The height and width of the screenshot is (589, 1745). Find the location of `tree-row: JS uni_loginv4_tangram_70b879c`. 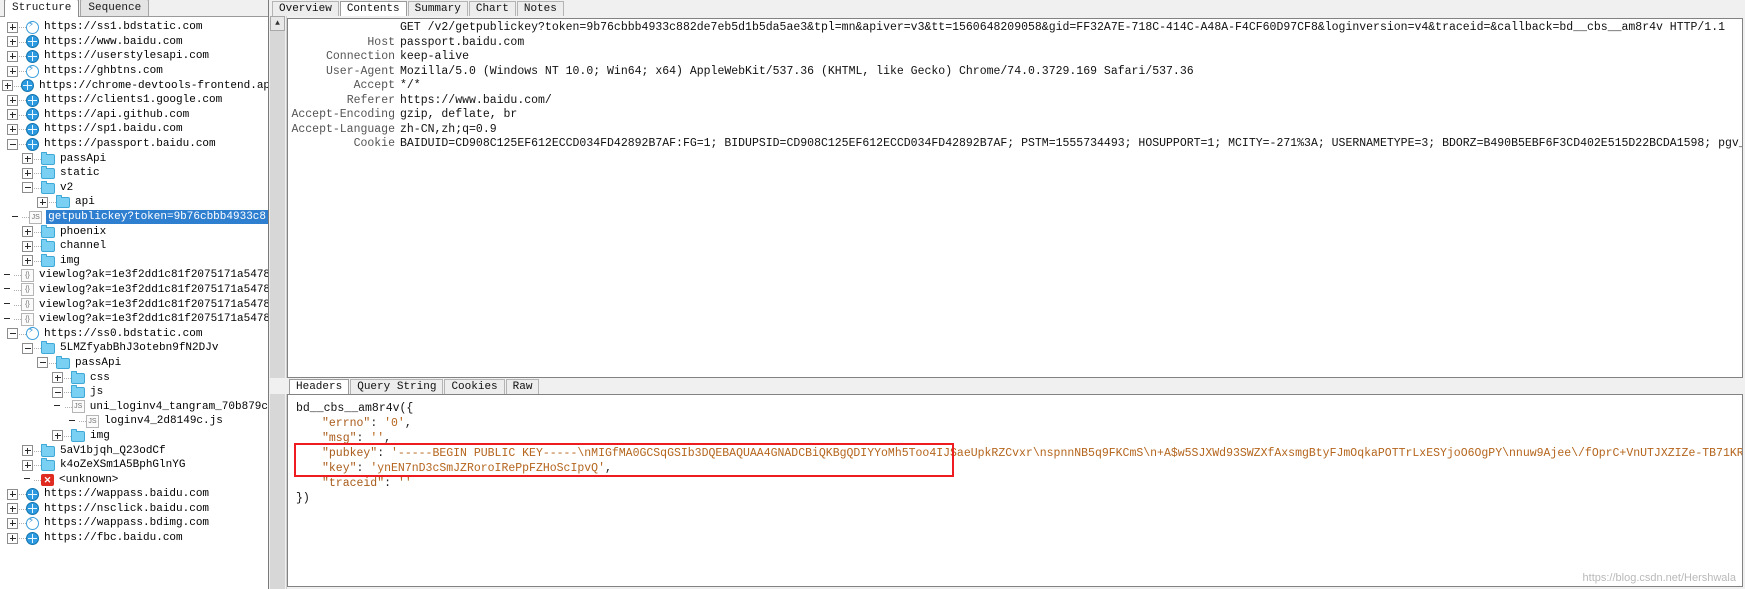

tree-row: JS uni_loginv4_tangram_70b879c is located at coordinates (135, 406).